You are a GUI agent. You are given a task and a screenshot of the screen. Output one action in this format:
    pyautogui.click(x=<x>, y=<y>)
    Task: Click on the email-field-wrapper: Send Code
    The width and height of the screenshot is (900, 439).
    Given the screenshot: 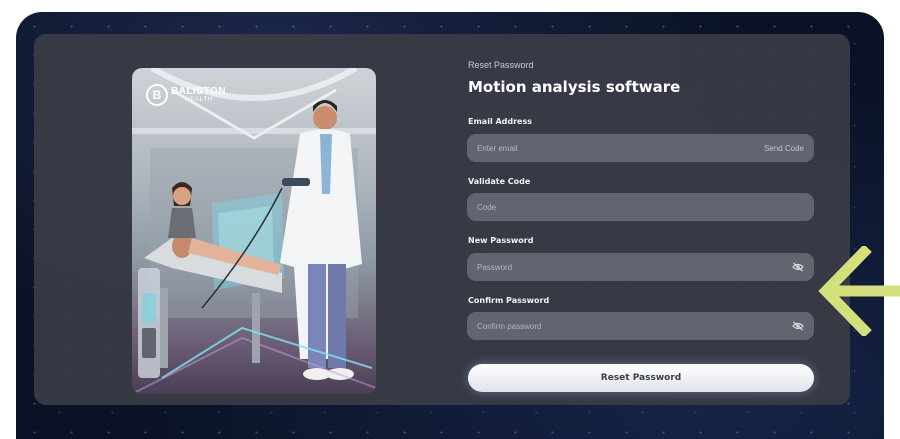 What is the action you would take?
    pyautogui.click(x=640, y=148)
    